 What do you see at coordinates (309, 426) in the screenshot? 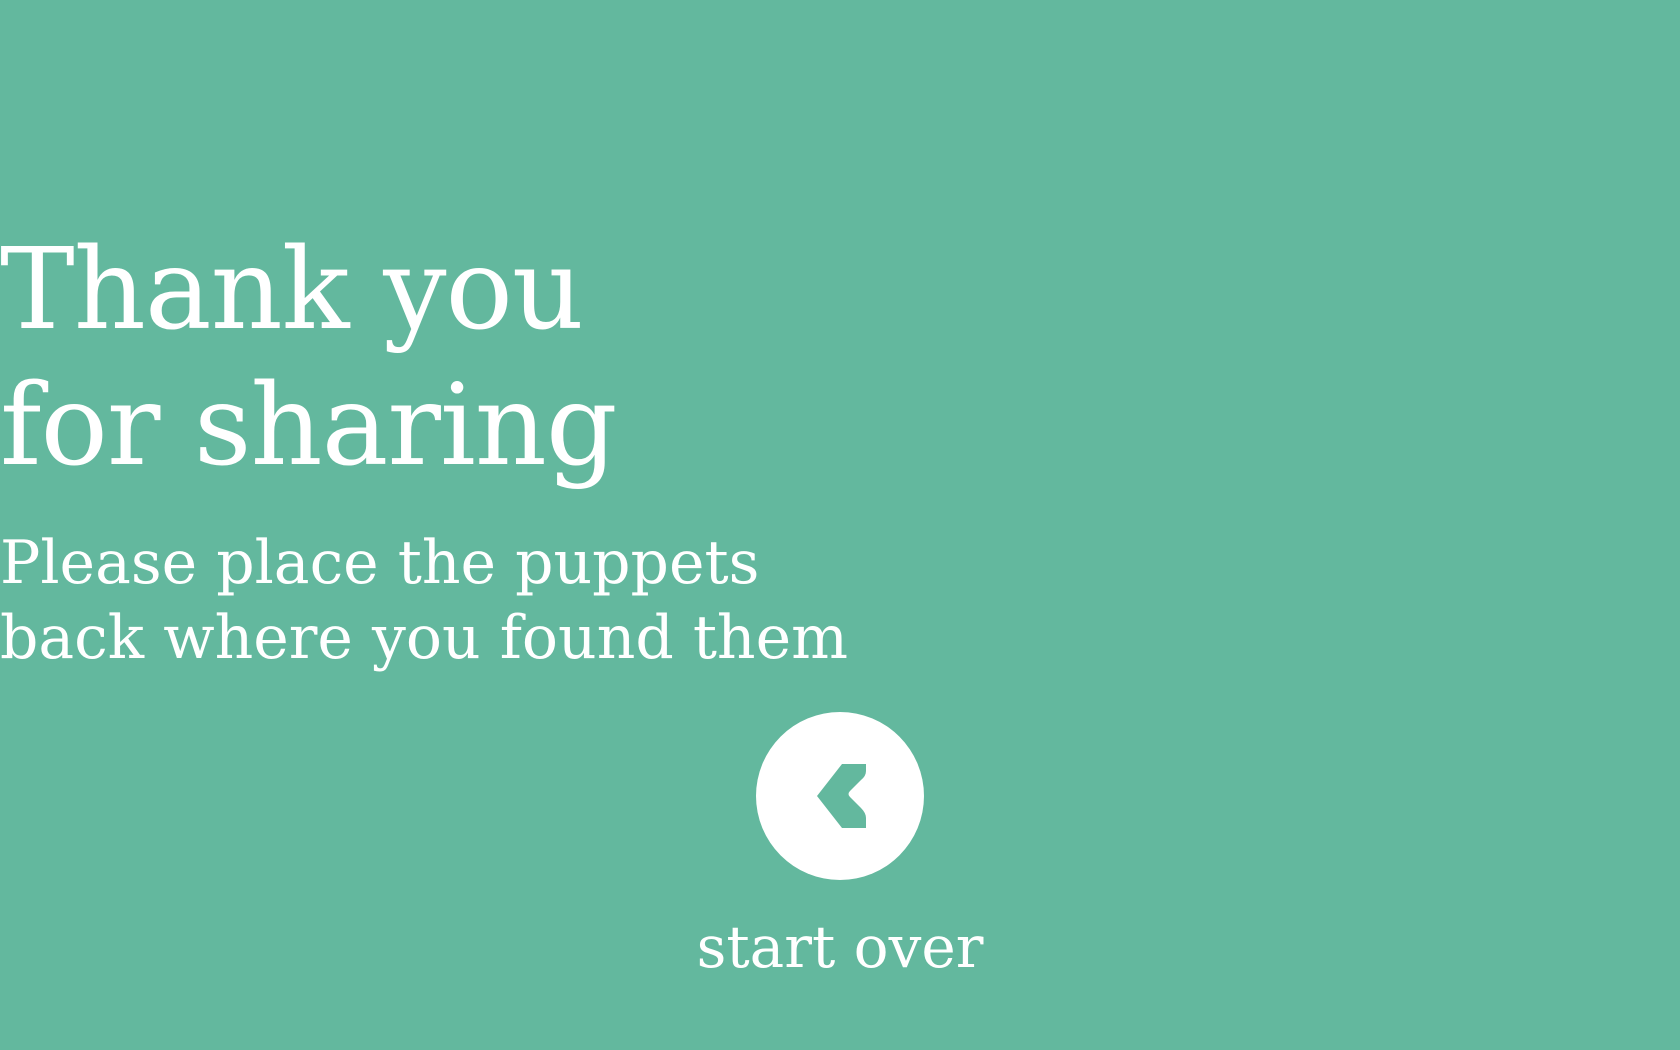
I see `heading-line-2: for sharing` at bounding box center [309, 426].